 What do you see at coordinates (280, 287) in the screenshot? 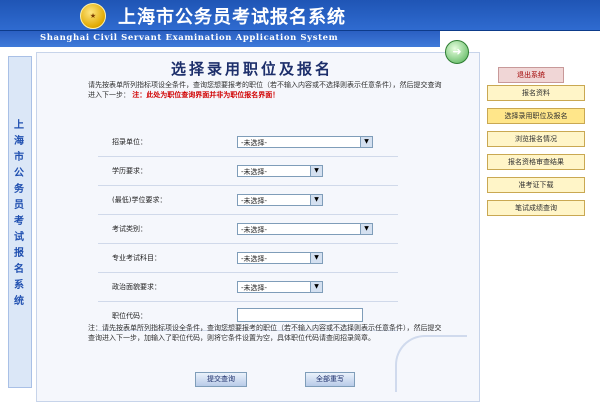
I see `political-select: -未选择- ▼` at bounding box center [280, 287].